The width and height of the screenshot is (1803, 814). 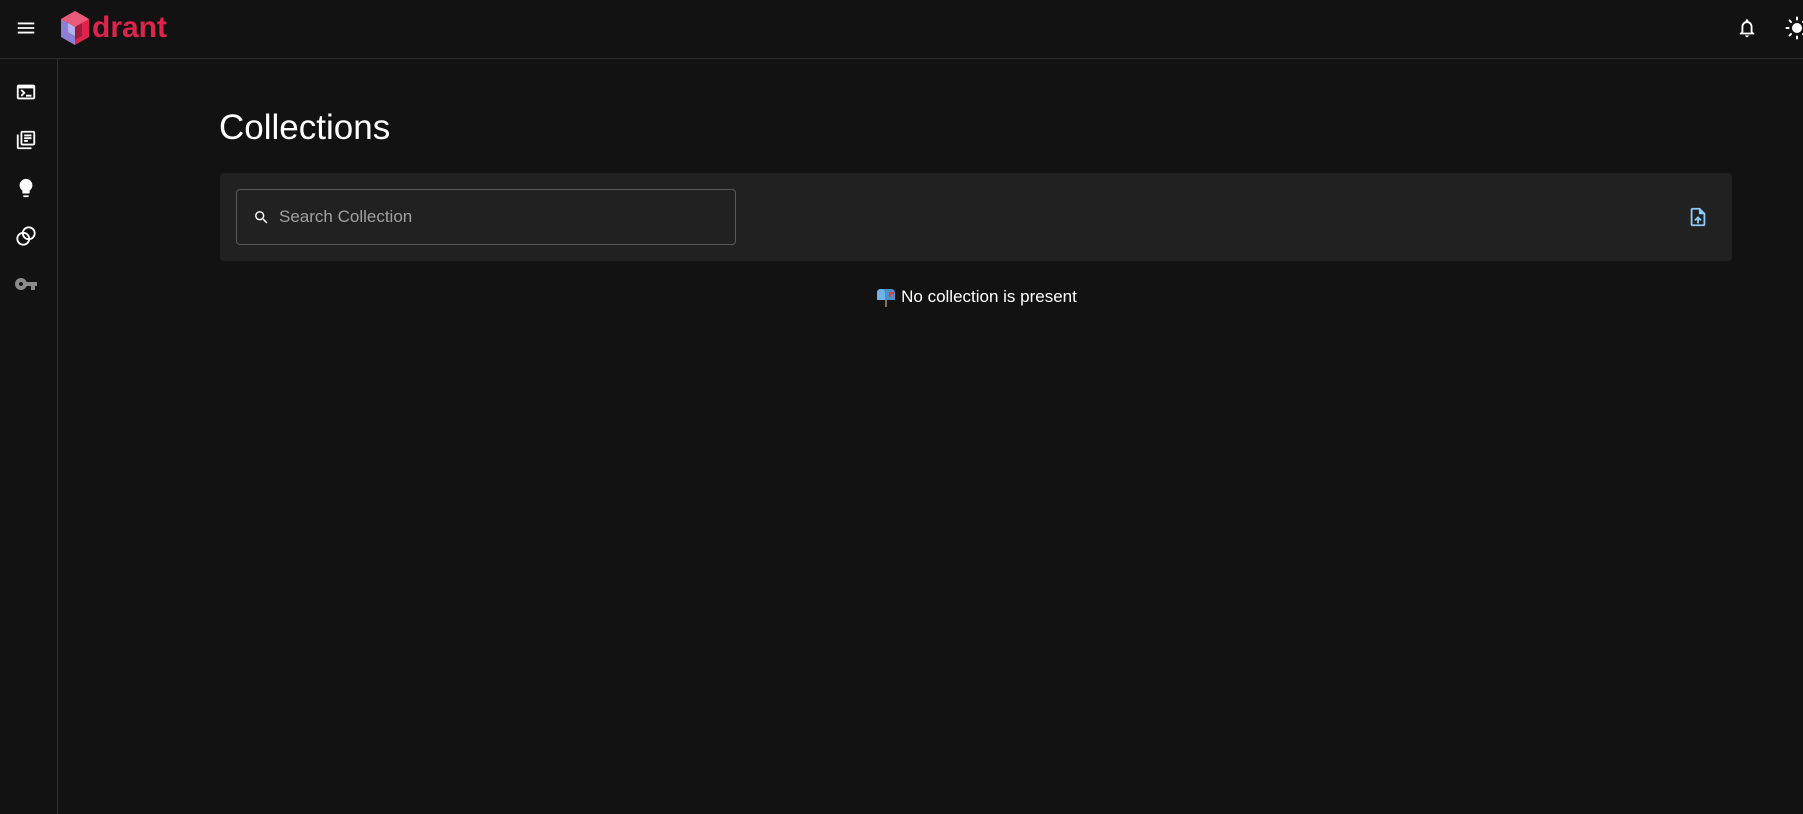 What do you see at coordinates (75, 28) in the screenshot?
I see `logo-cube-icon` at bounding box center [75, 28].